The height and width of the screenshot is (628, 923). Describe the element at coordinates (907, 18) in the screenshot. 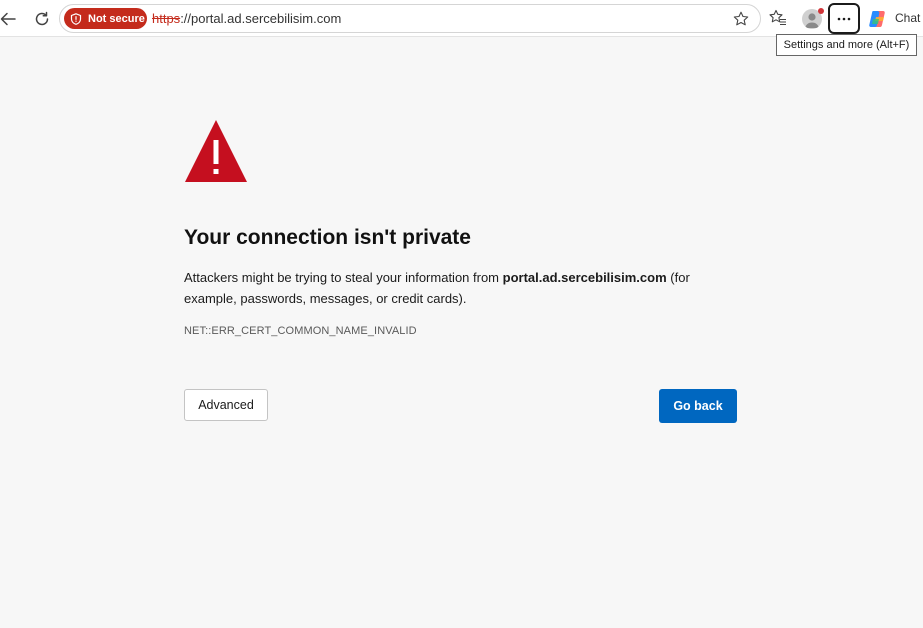

I see `chat-label: Chat` at that location.